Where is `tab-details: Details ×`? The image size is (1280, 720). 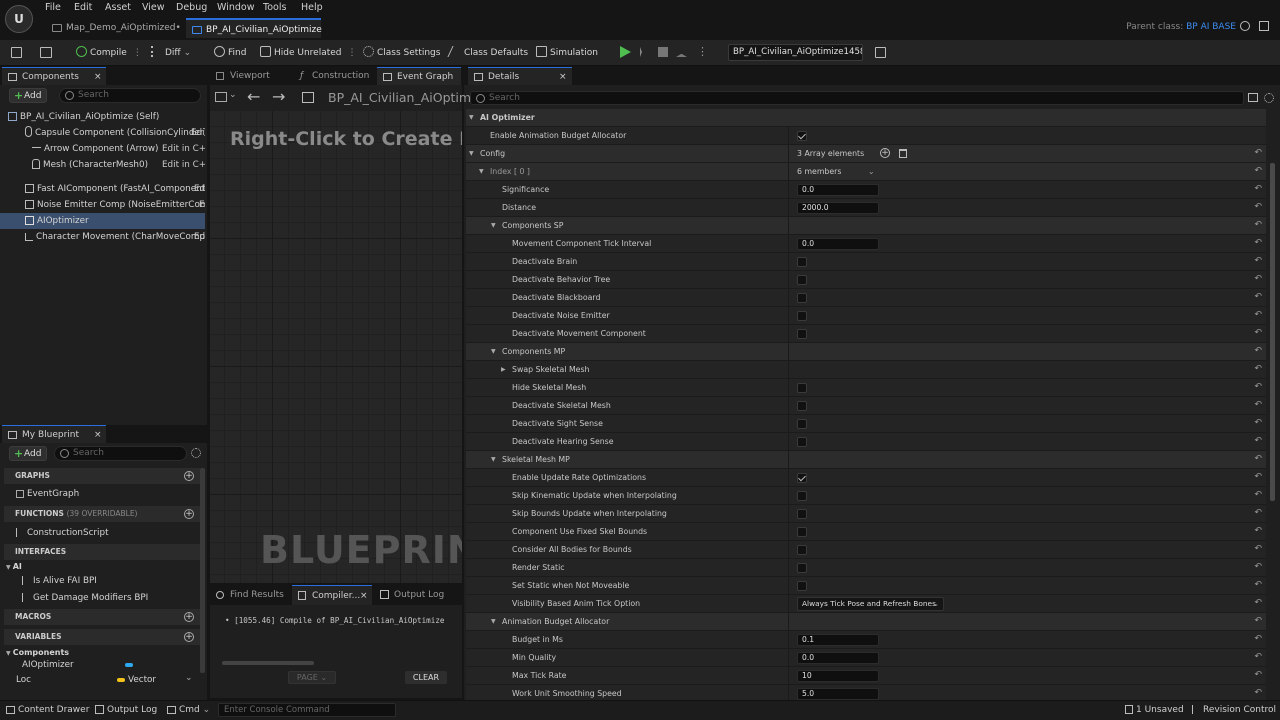 tab-details: Details × is located at coordinates (520, 76).